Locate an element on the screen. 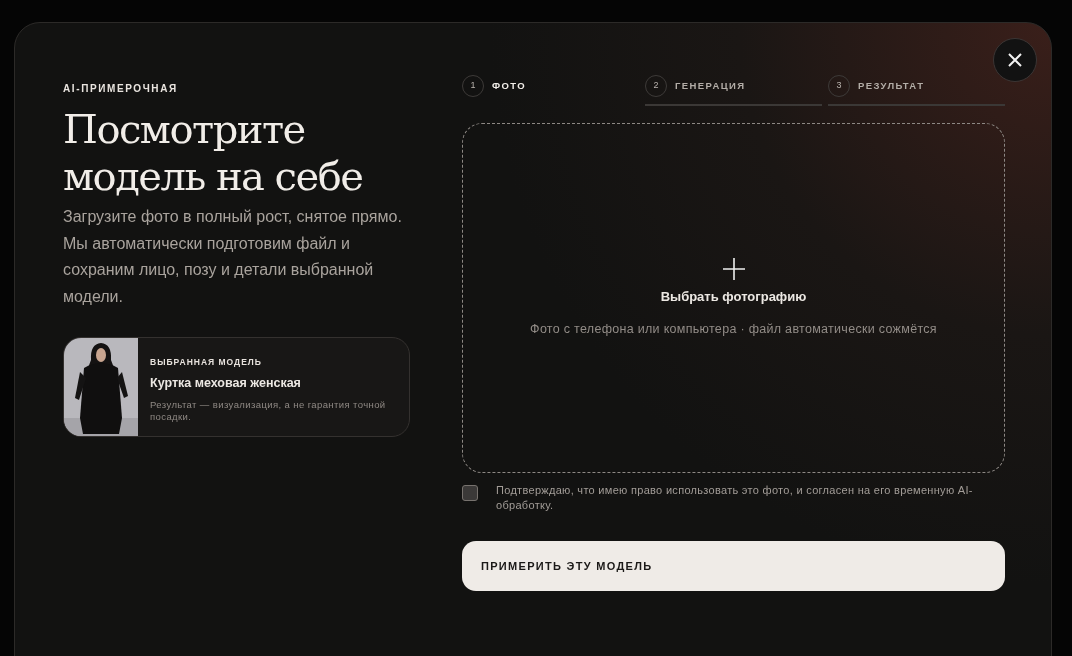  plus-icon is located at coordinates (733, 268).